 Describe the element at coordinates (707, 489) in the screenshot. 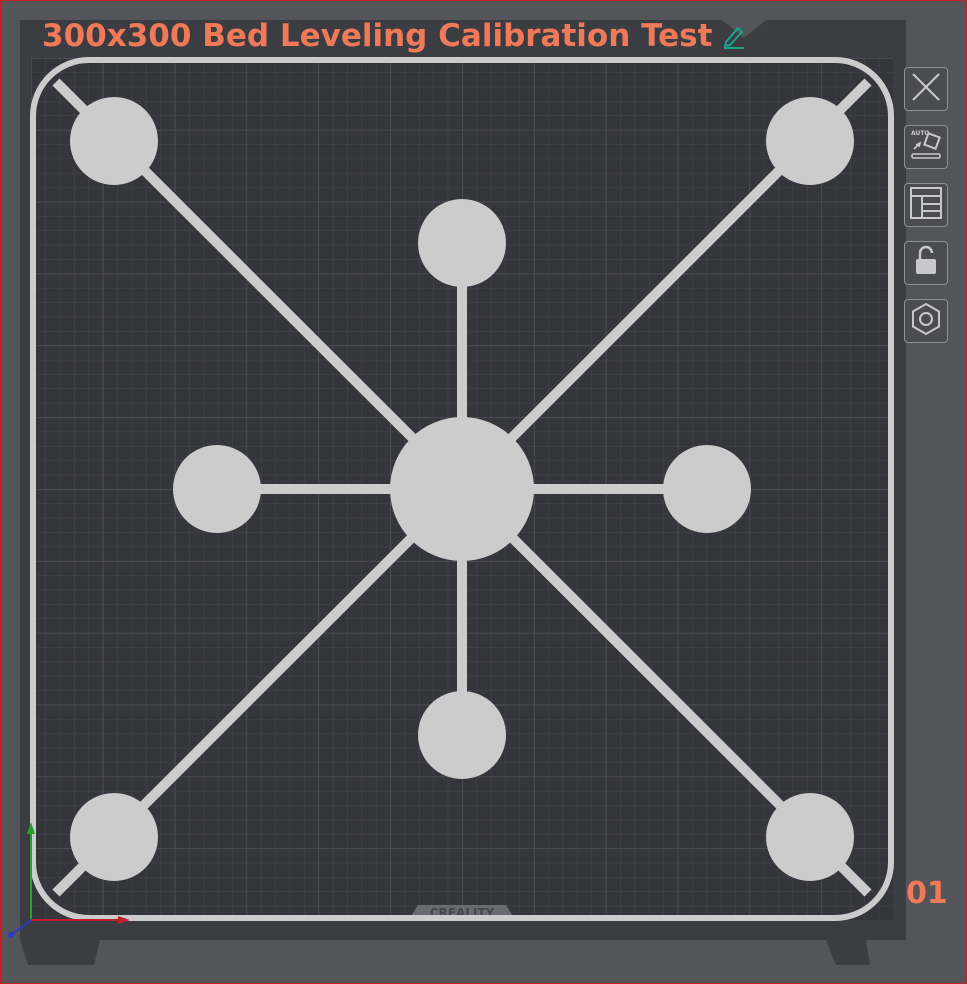

I see `model-pad-right` at that location.